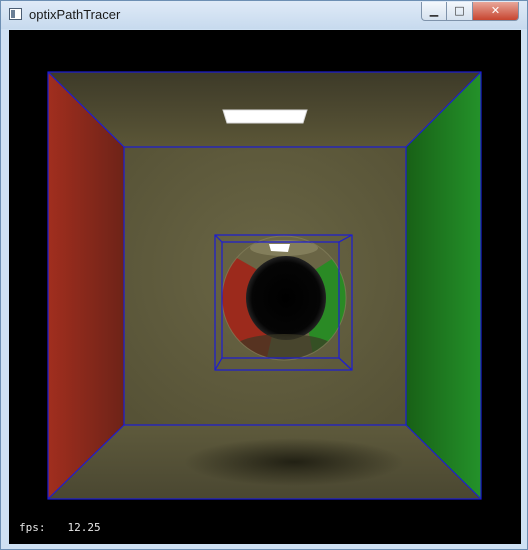 The image size is (528, 550). Describe the element at coordinates (279, 248) in the screenshot. I see `sphere-light-reflection` at that location.